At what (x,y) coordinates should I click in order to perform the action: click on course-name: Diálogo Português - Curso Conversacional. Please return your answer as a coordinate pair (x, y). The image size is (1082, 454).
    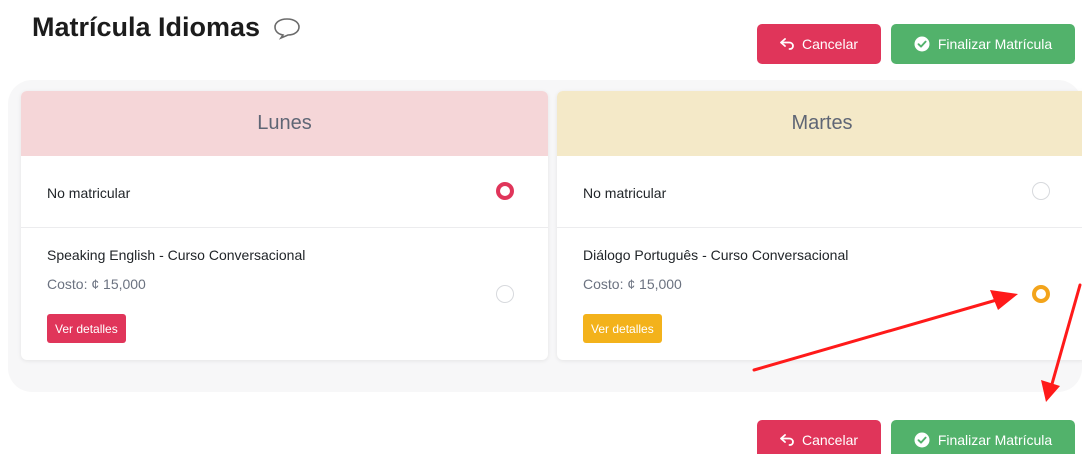
    Looking at the image, I should click on (716, 255).